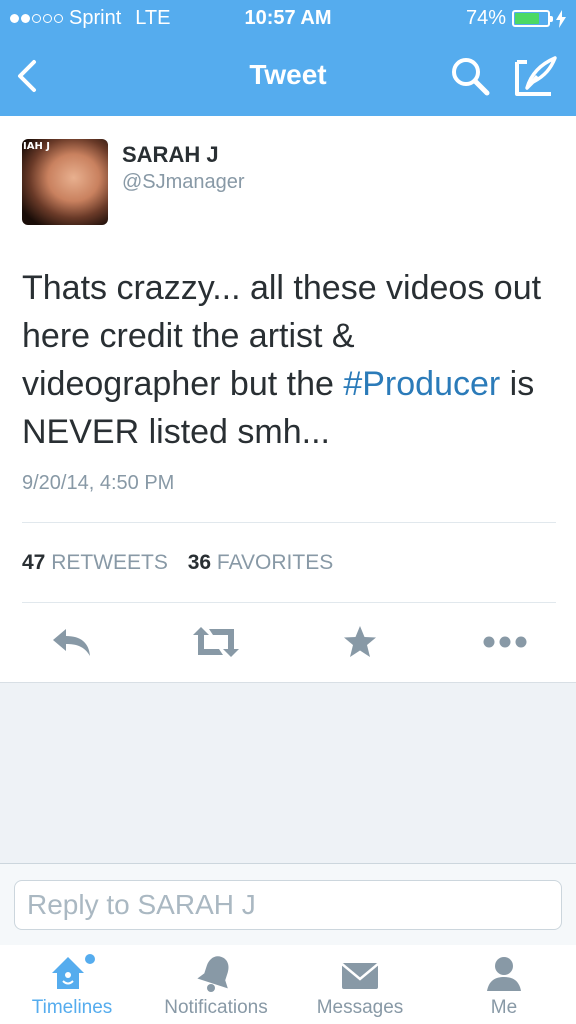 The image size is (576, 1024). I want to click on reply-icon, so click(71, 642).